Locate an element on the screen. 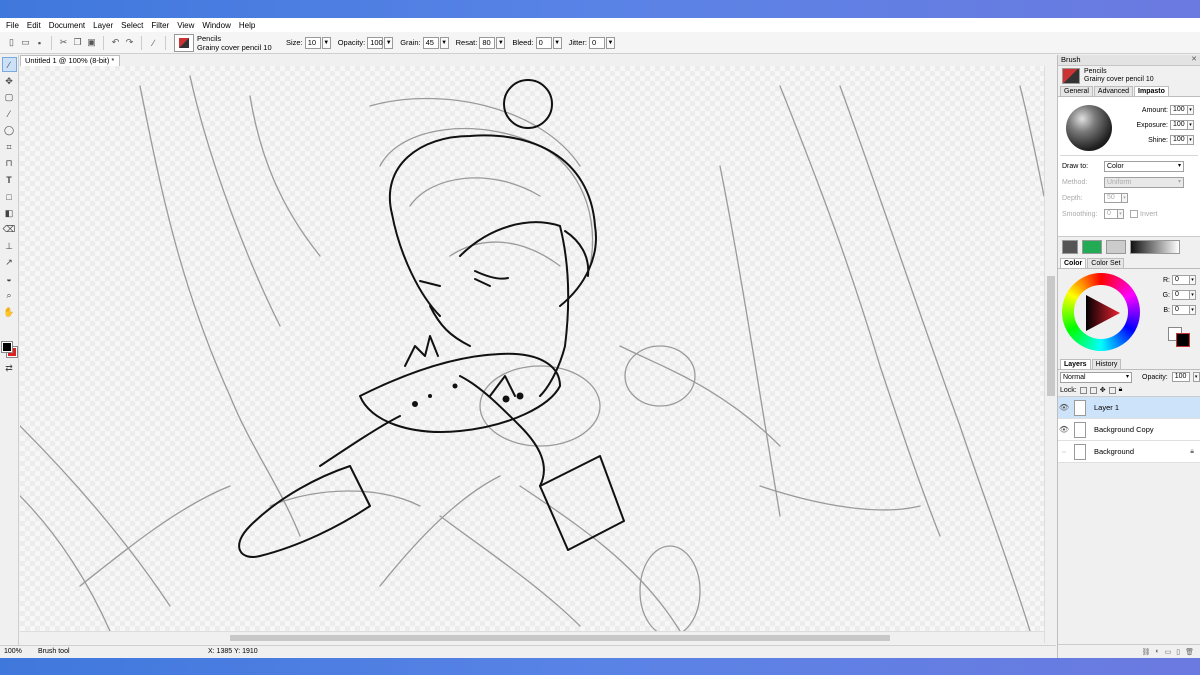  grain-dropdown-icon: ▼ is located at coordinates (444, 42).